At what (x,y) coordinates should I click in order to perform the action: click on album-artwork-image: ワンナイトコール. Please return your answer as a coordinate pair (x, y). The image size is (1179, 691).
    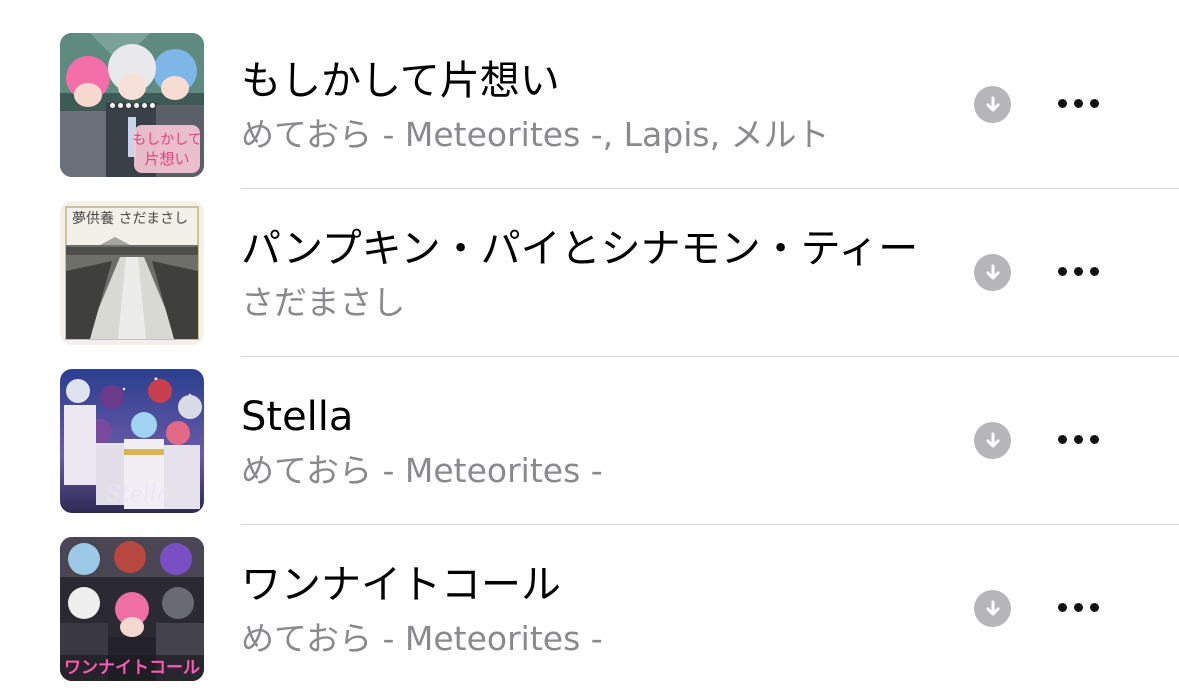
    Looking at the image, I should click on (132, 609).